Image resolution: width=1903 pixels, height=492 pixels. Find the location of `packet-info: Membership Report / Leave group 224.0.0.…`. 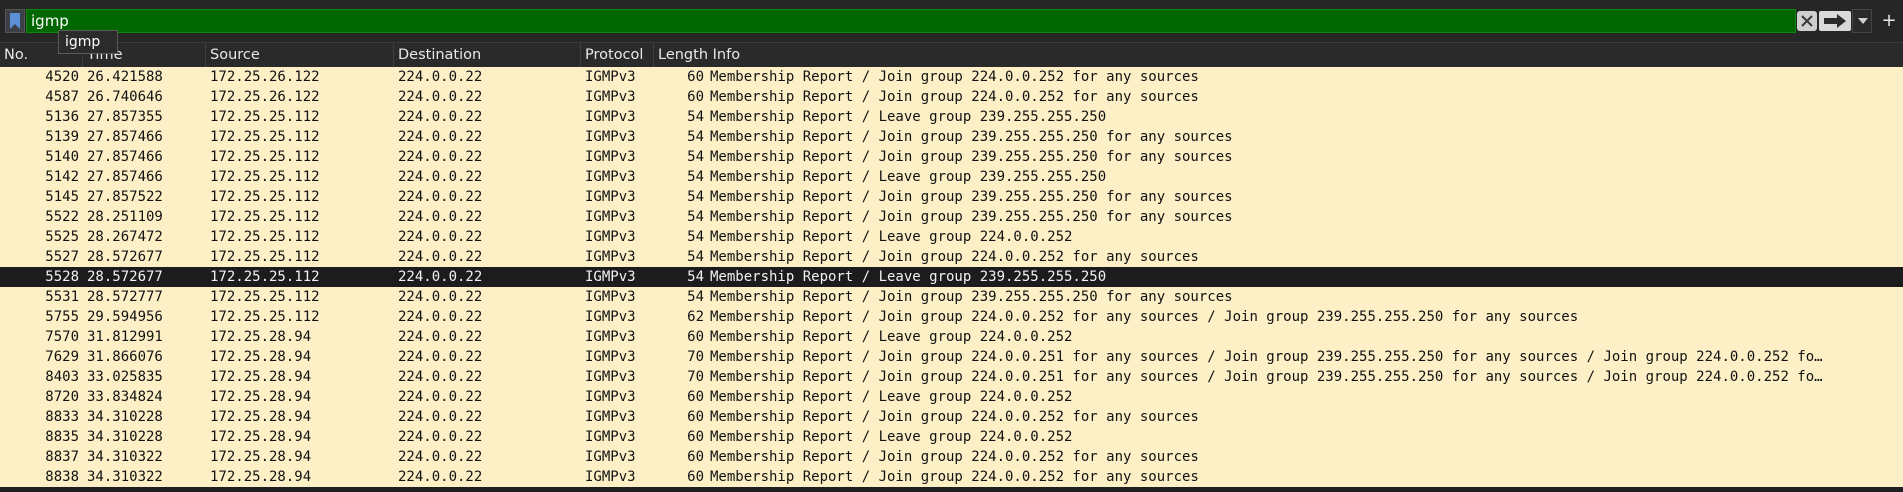

packet-info: Membership Report / Leave group 224.0.0.… is located at coordinates (891, 237).